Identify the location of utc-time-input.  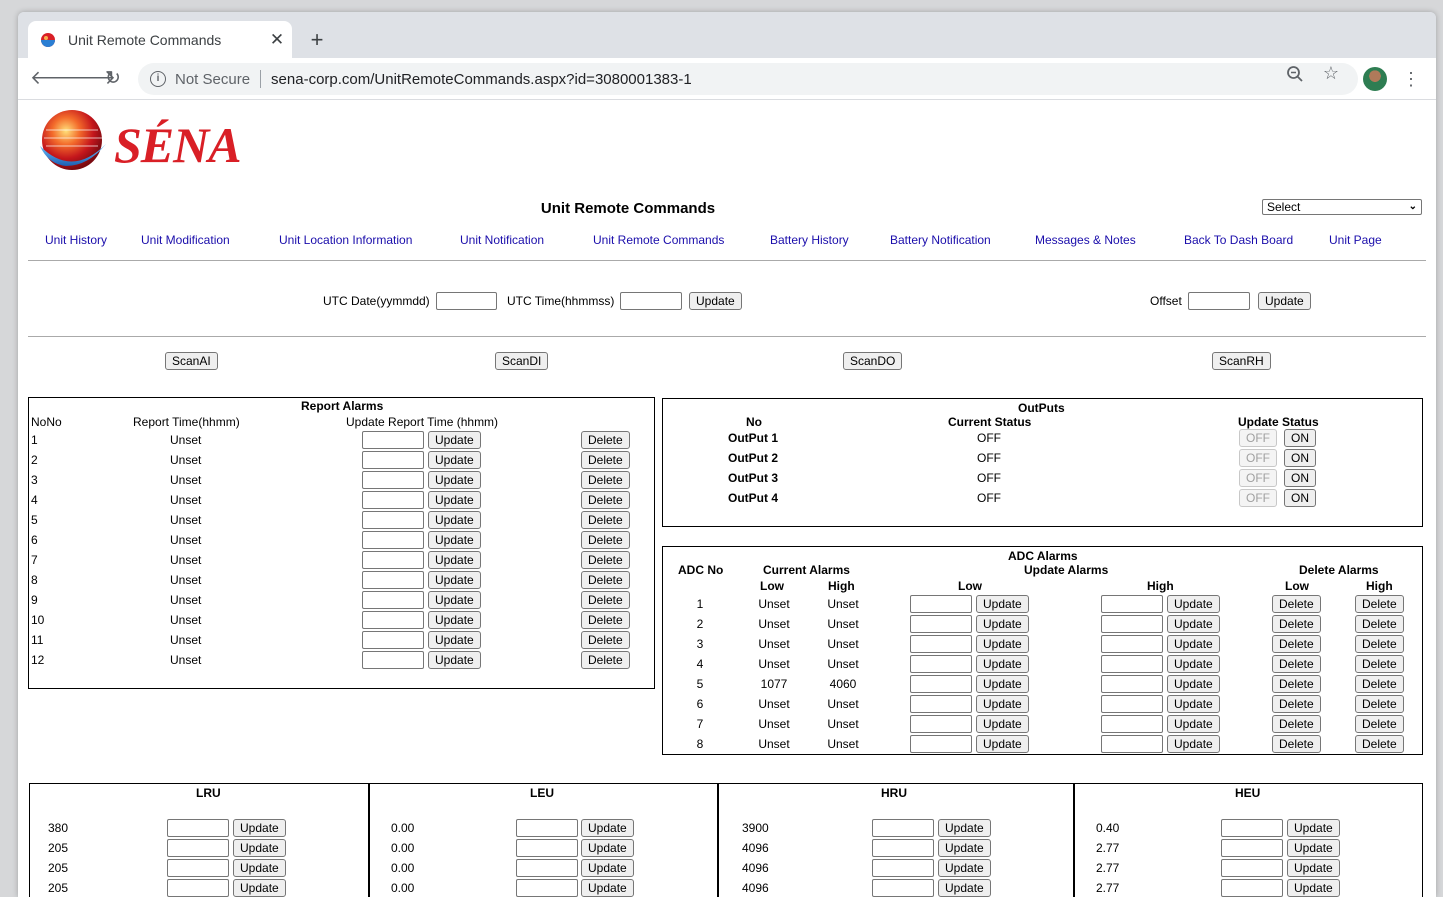
(651, 301).